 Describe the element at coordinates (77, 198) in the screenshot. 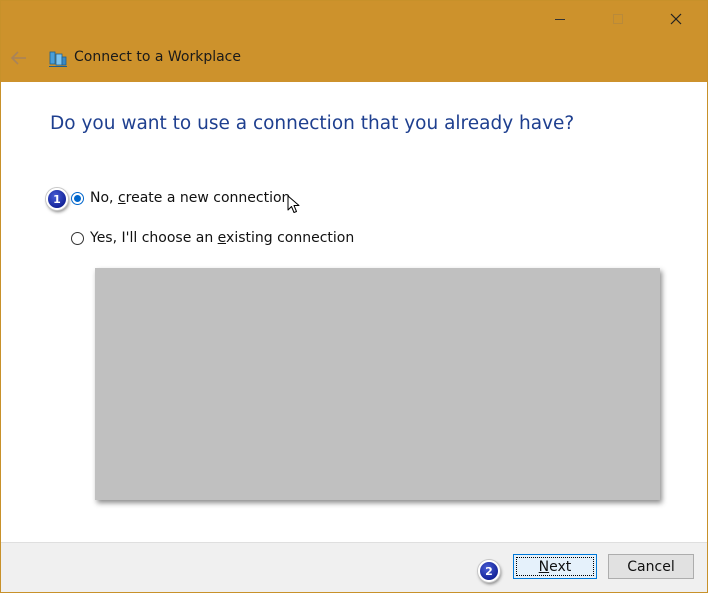

I see `radio-new-connection` at that location.